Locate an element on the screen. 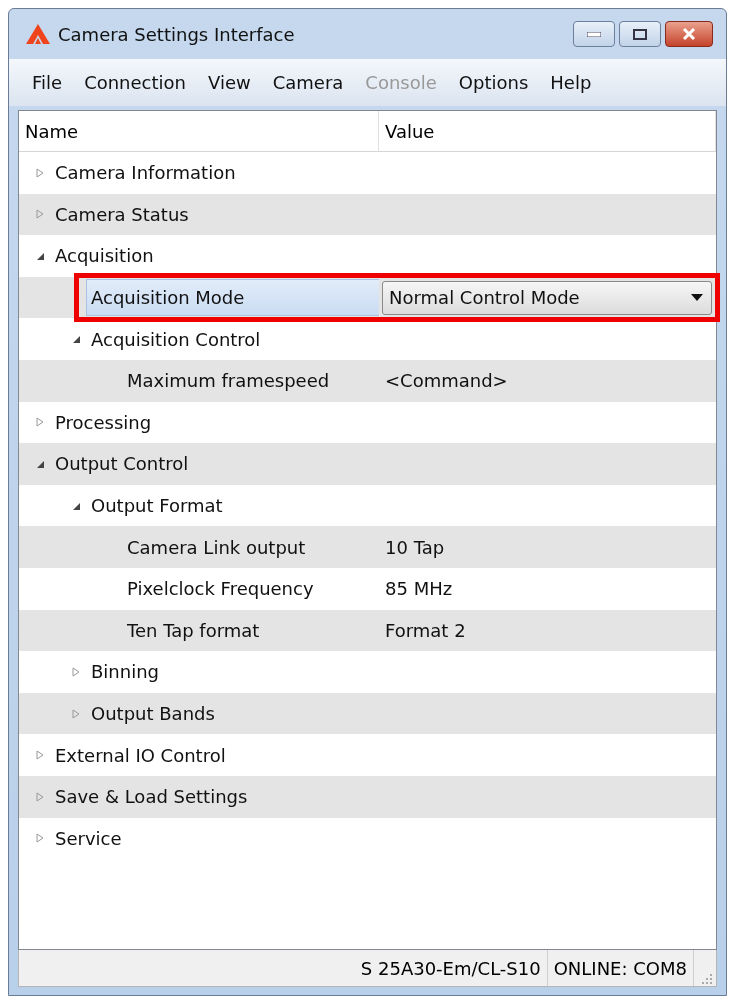 The height and width of the screenshot is (1001, 729). property-name: Ten Tap format is located at coordinates (193, 630).